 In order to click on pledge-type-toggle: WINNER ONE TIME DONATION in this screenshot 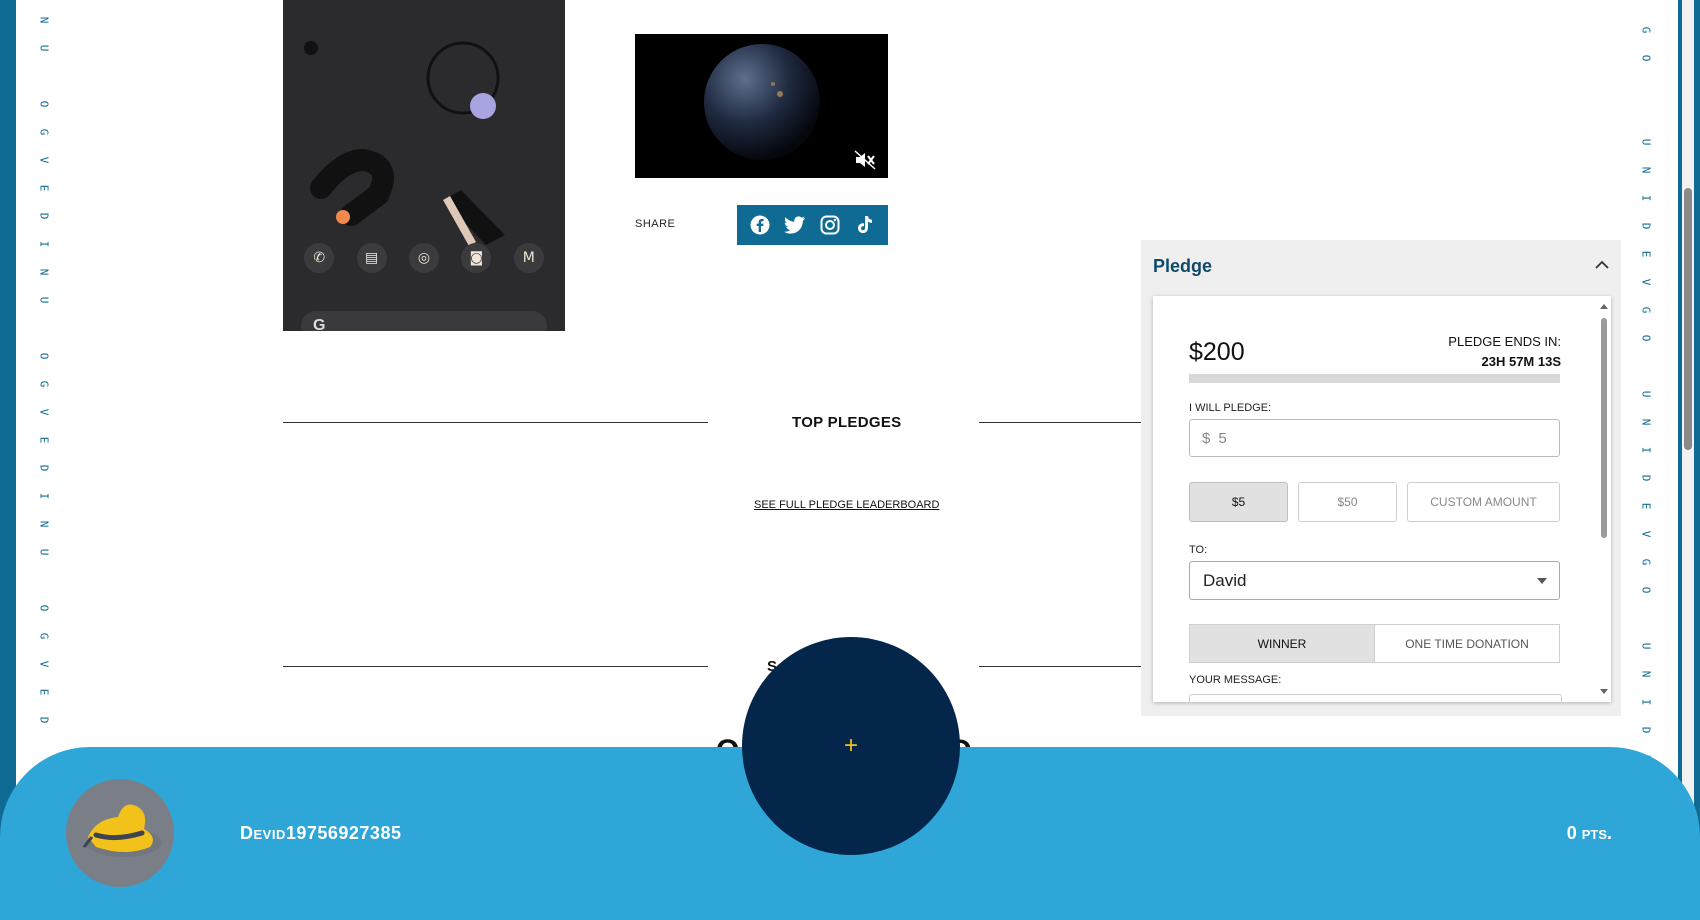, I will do `click(1374, 643)`.